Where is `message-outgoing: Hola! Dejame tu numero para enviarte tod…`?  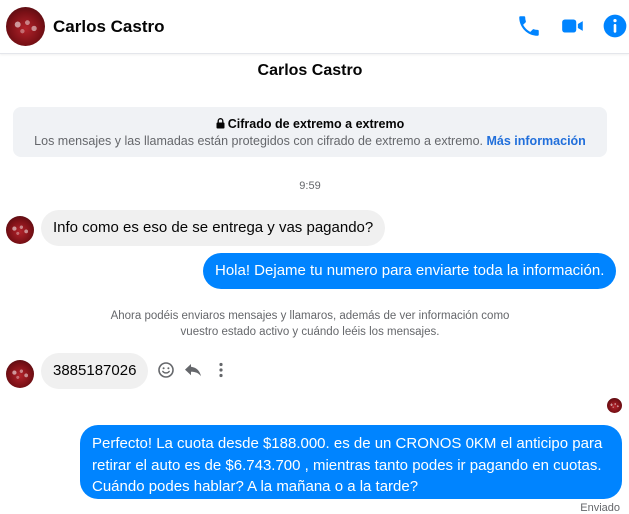
message-outgoing: Hola! Dejame tu numero para enviarte tod… is located at coordinates (410, 271).